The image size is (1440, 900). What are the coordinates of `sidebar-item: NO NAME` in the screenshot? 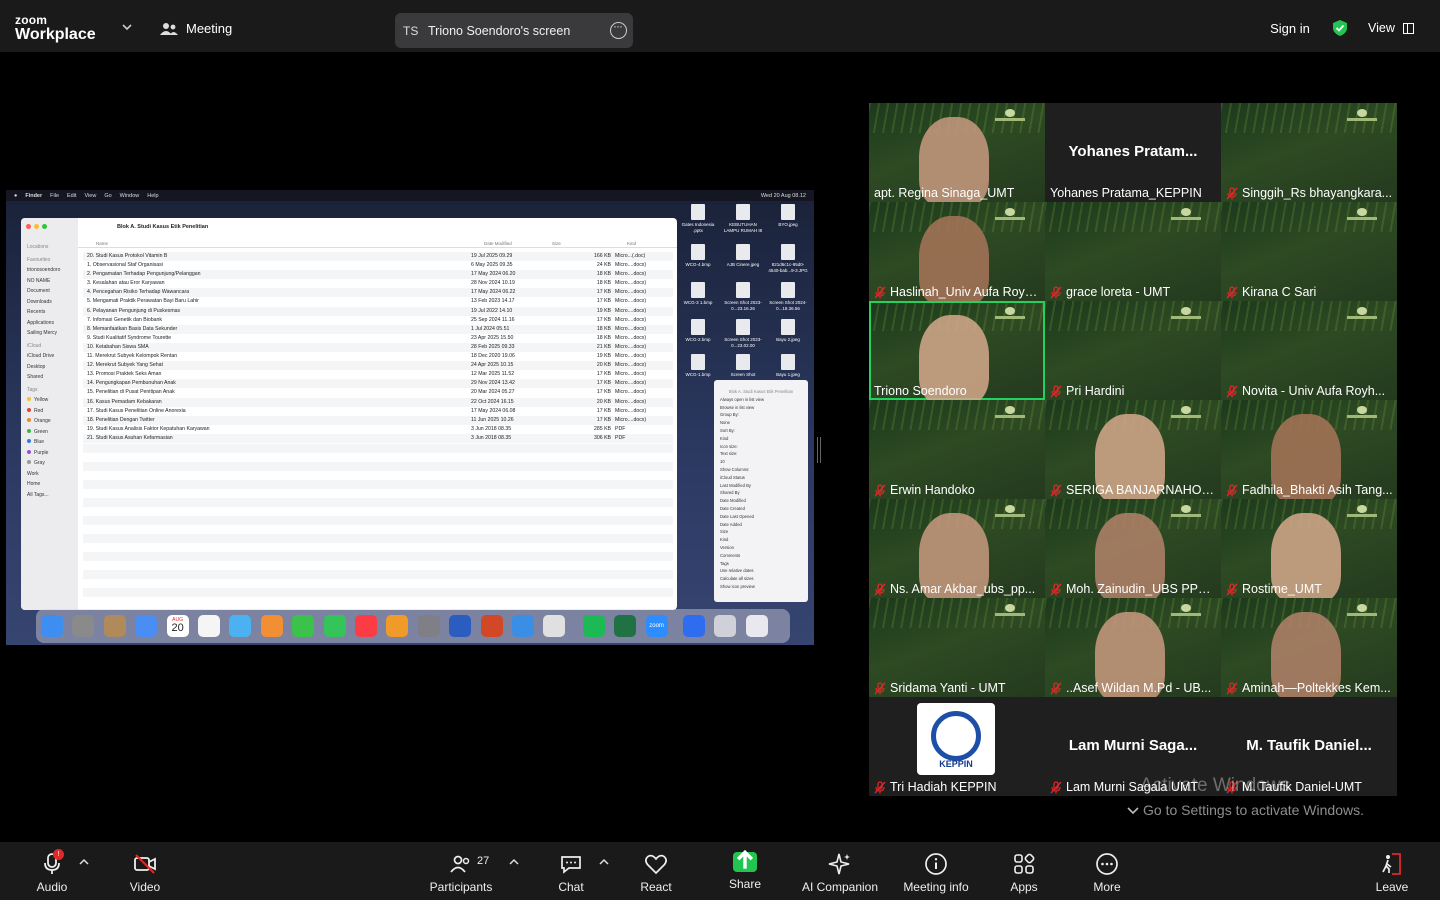 It's located at (52, 281).